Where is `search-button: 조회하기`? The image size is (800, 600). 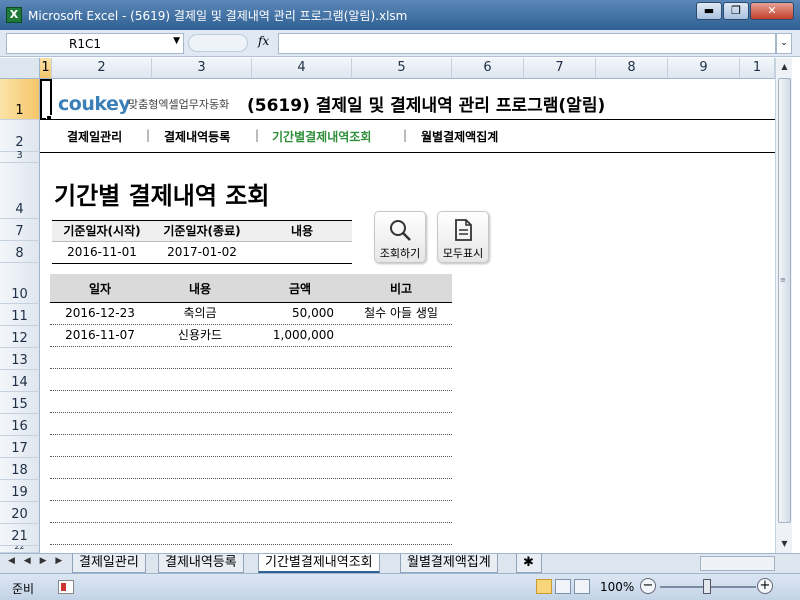 search-button: 조회하기 is located at coordinates (400, 237).